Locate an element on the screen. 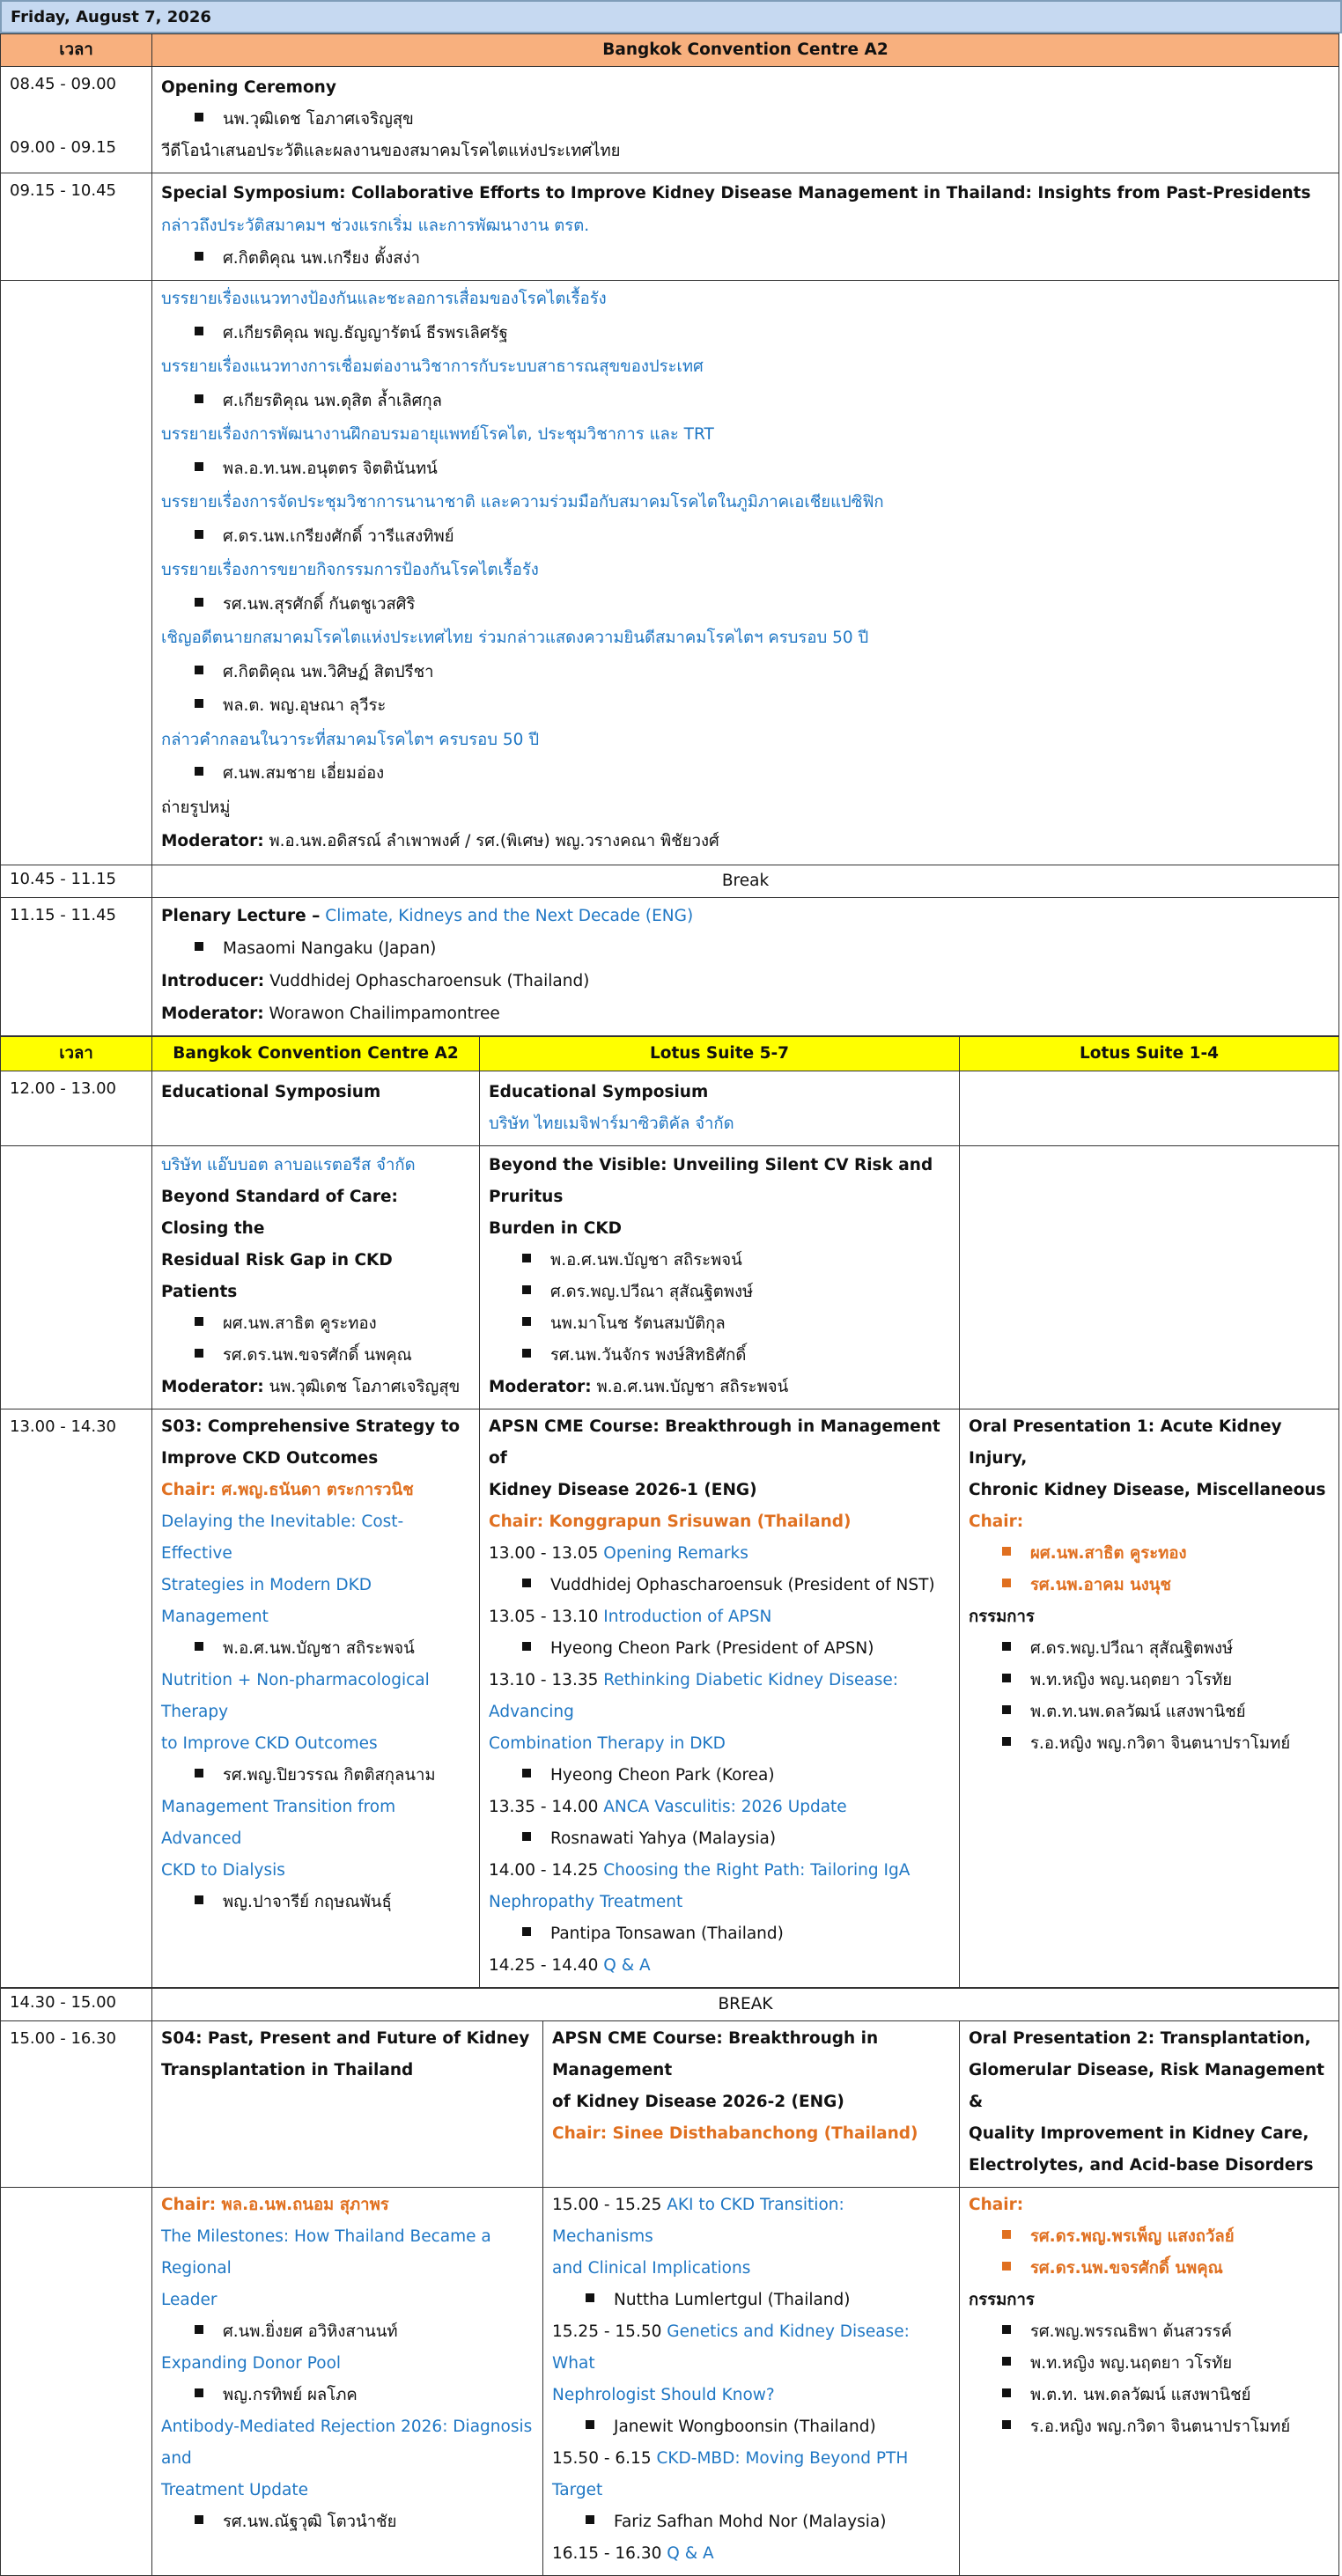  time-slot: 14.30 - 15.00 is located at coordinates (76, 2004).